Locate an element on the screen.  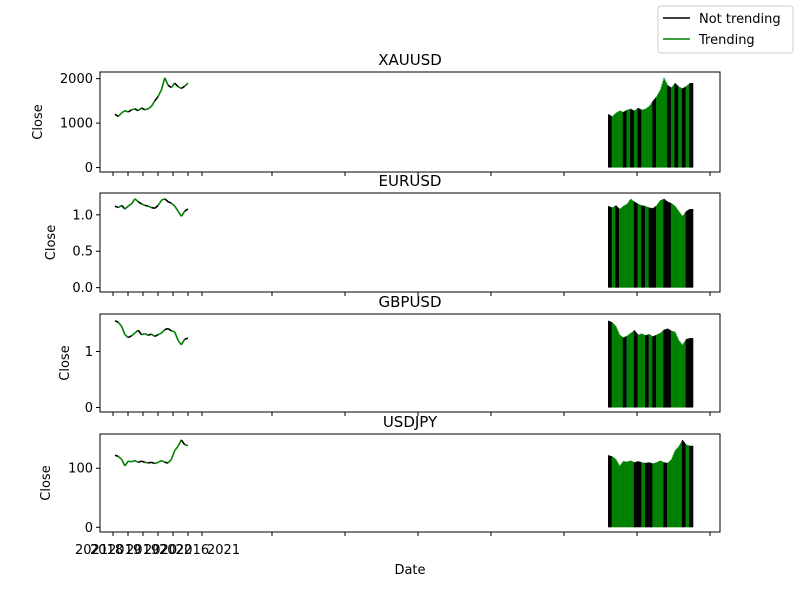
subplot-title: USDJPY is located at coordinates (410, 422).